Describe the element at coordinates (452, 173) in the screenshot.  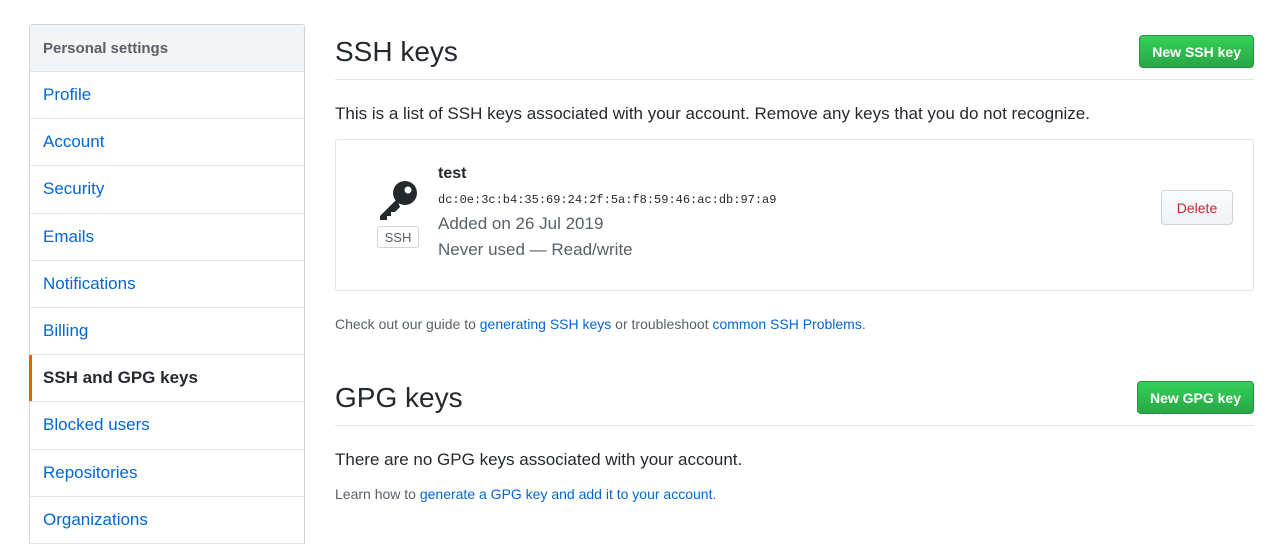
I see `key-title: test` at that location.